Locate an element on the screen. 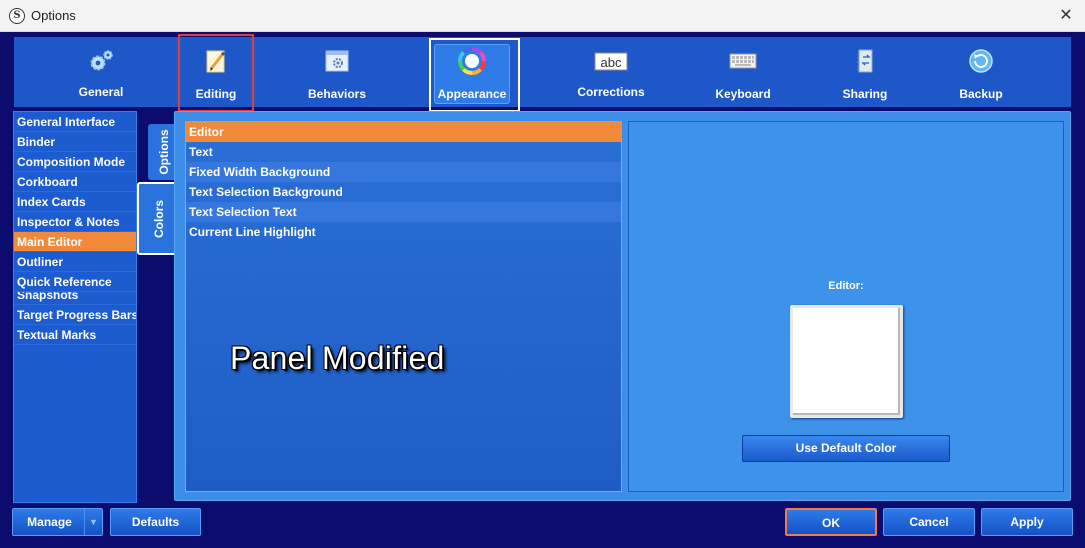 Image resolution: width=1085 pixels, height=548 pixels. panel-modified-annotation: Panel Modified is located at coordinates (337, 358).